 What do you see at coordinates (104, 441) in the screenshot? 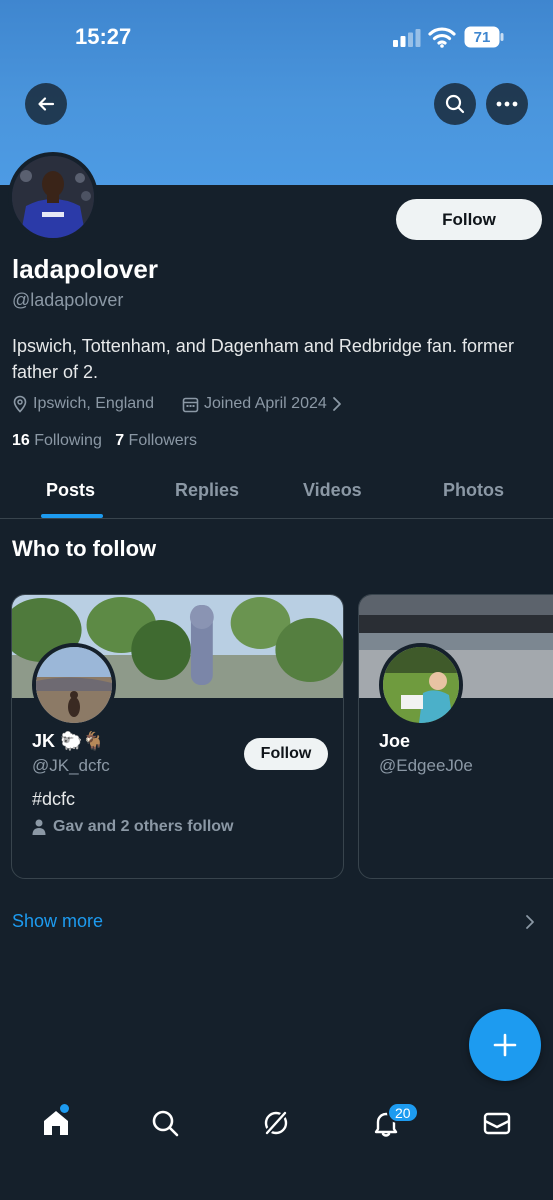
I see `profile-stats: 16 Following 7 Followers` at bounding box center [104, 441].